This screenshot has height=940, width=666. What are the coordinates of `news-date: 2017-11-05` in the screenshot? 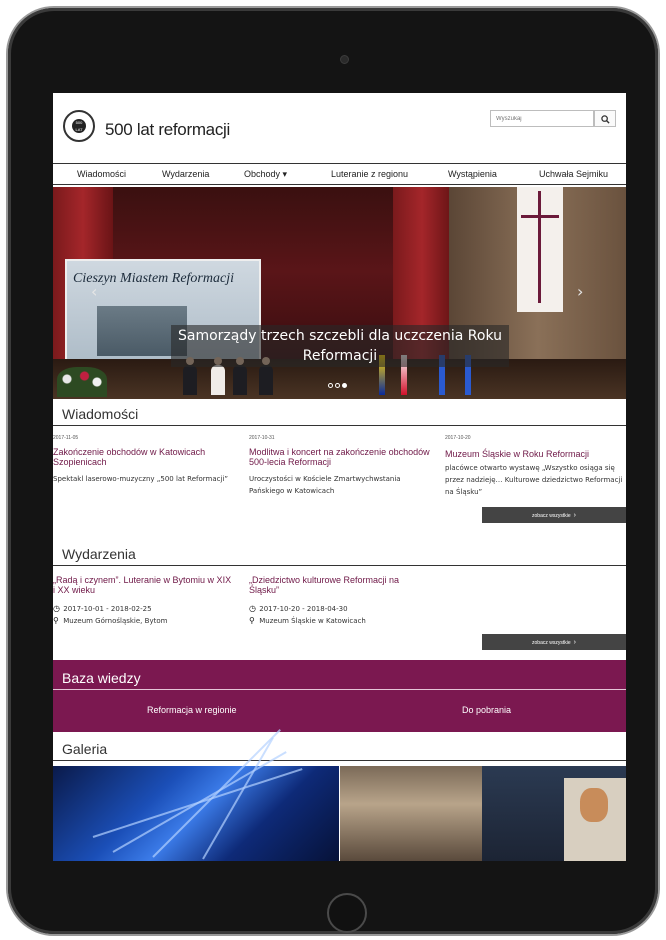 It's located at (66, 438).